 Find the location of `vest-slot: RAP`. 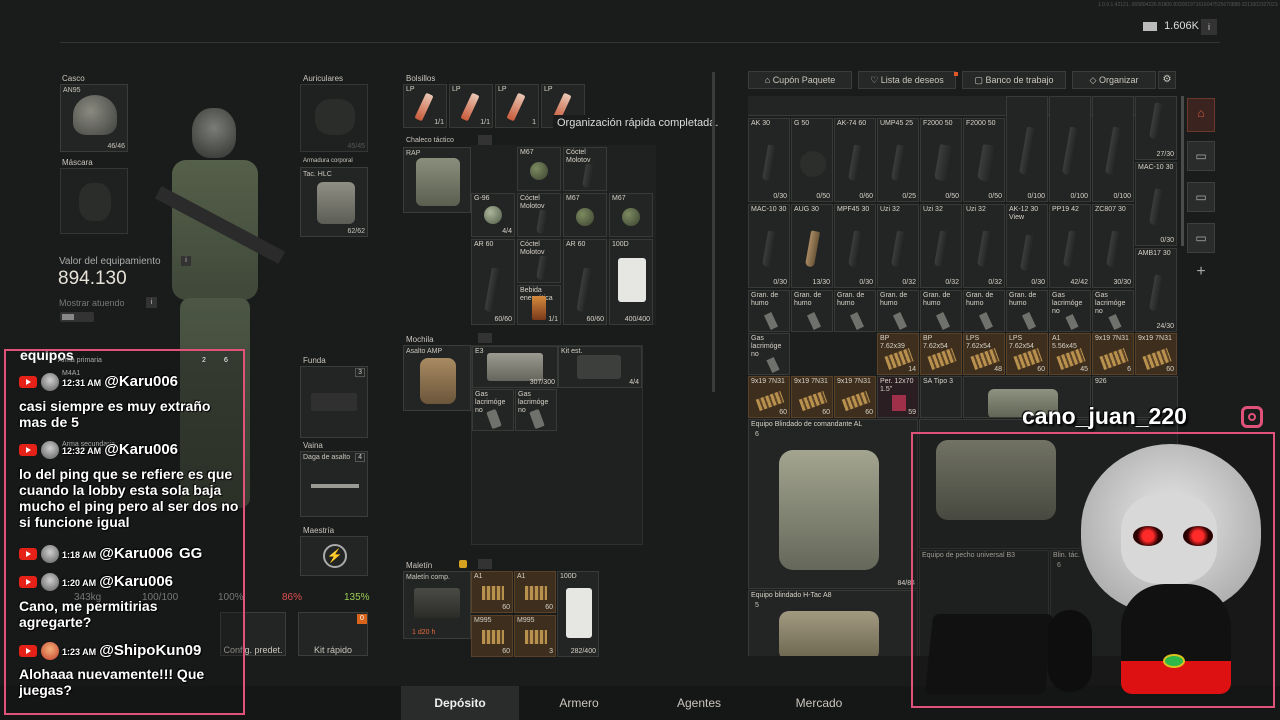

vest-slot: RAP is located at coordinates (437, 180).